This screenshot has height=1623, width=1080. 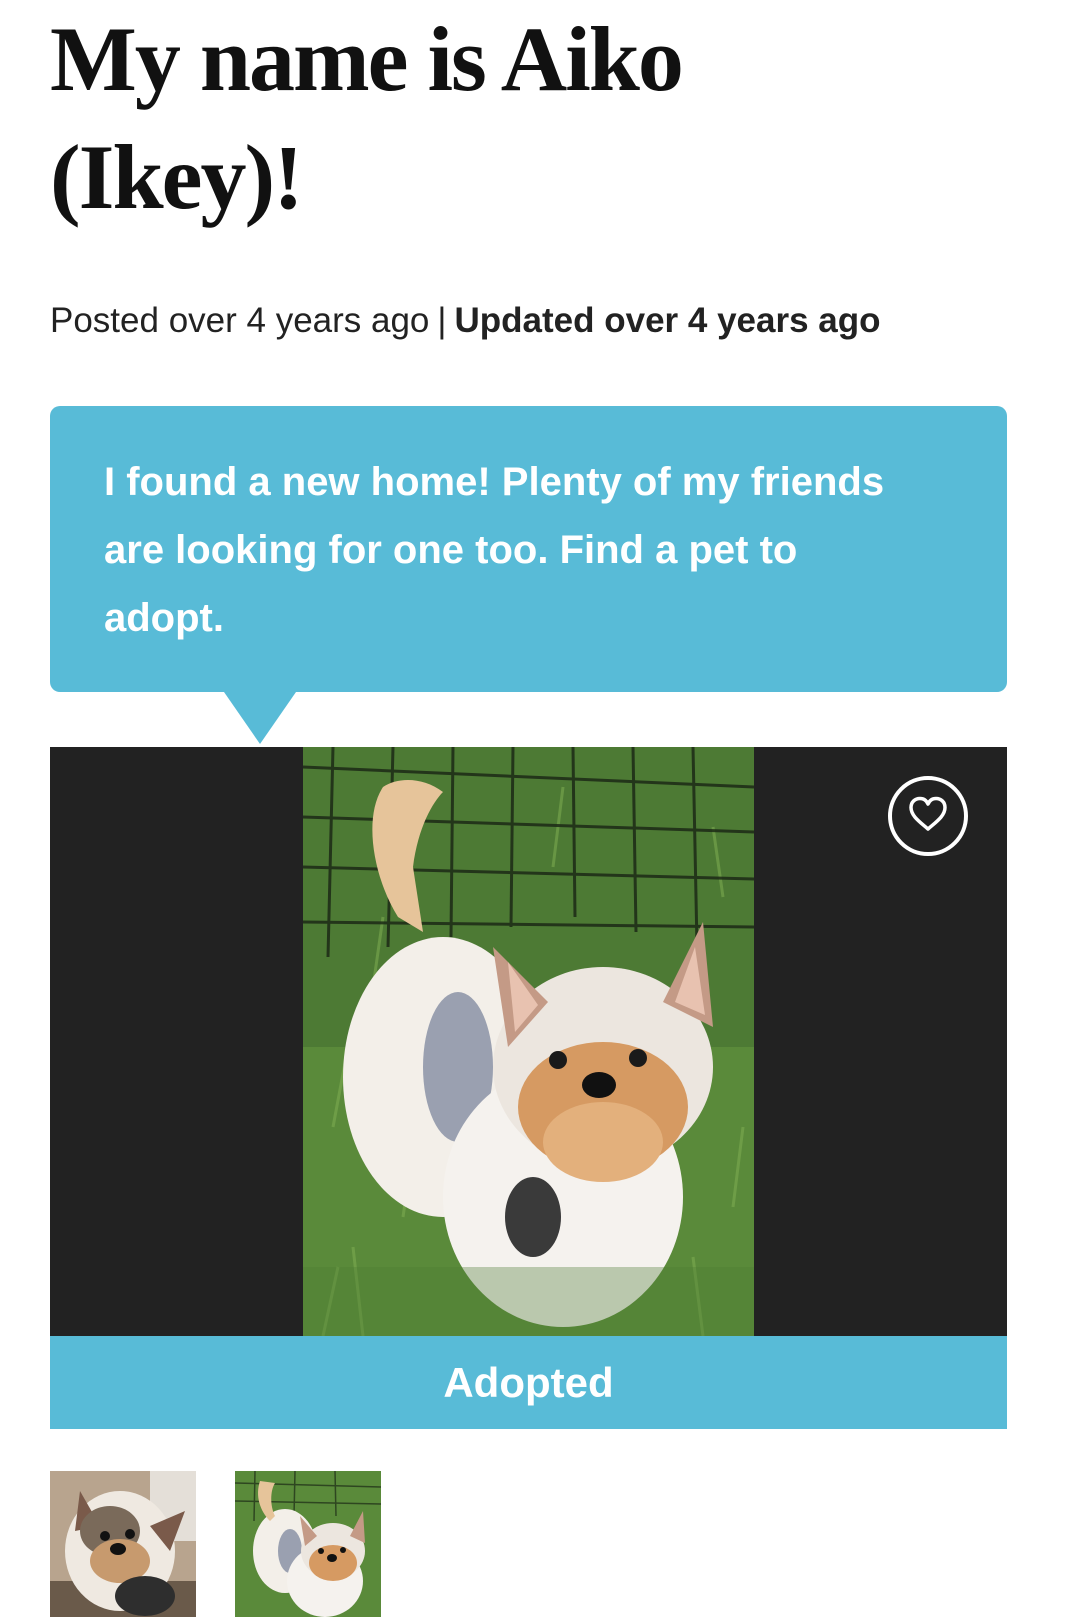 I want to click on posted-date: Posted over 4 years ago, so click(x=240, y=320).